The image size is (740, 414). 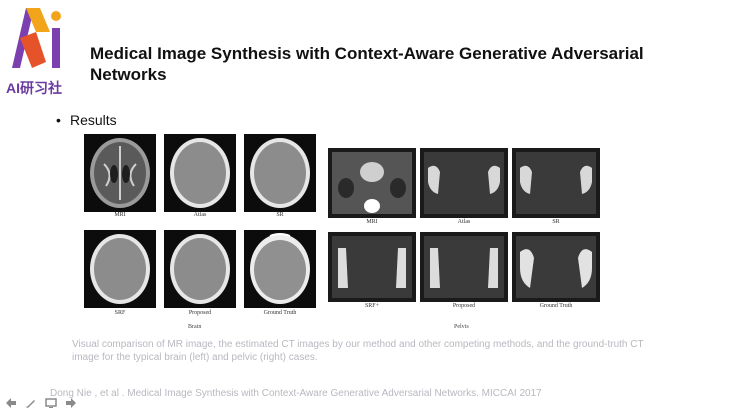 I want to click on brain-label-sr: SR, so click(x=280, y=215).